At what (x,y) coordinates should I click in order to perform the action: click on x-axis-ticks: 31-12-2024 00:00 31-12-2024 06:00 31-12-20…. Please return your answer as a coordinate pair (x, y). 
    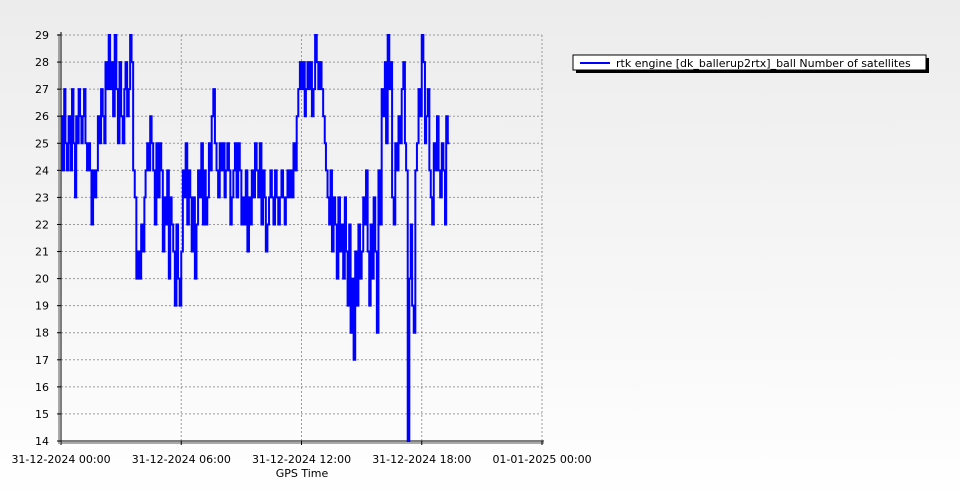
    Looking at the image, I should click on (301, 453).